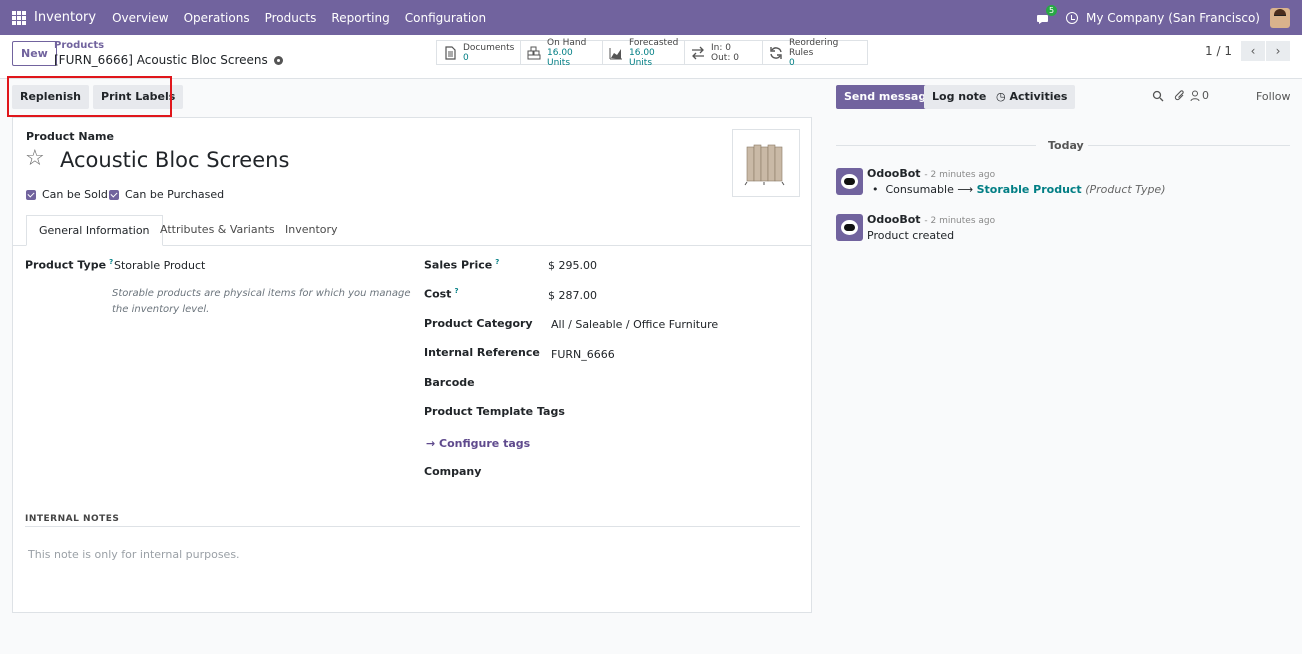 This screenshot has height=654, width=1302. Describe the element at coordinates (291, 18) in the screenshot. I see `menu-products: Products` at that location.